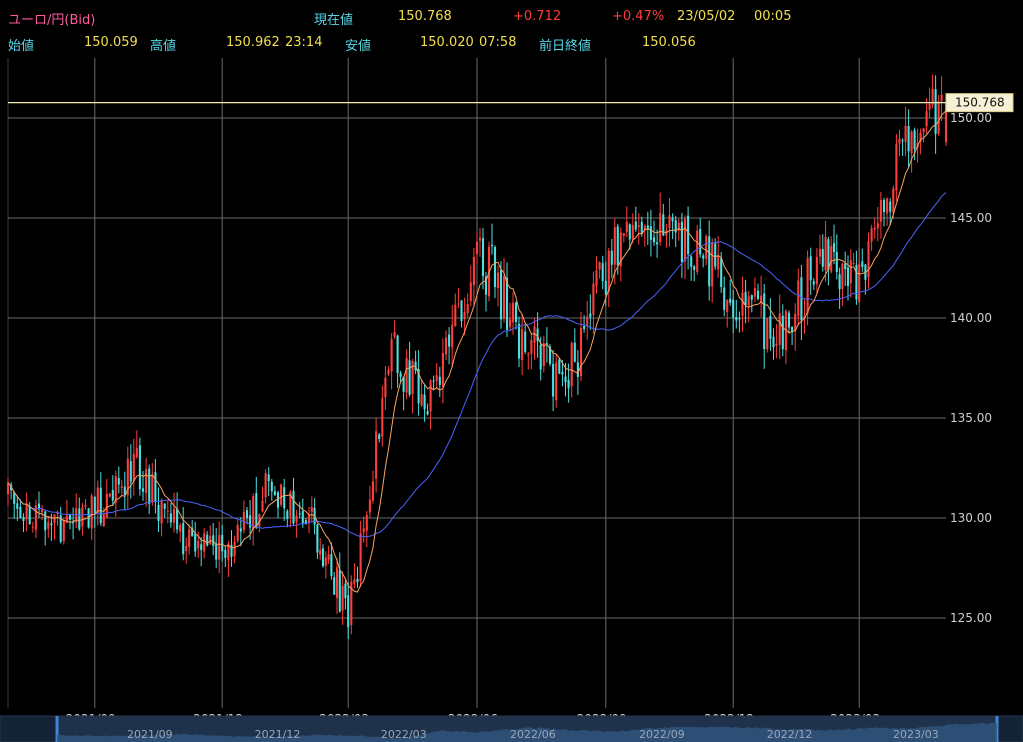 This screenshot has height=742, width=1023. What do you see at coordinates (111, 42) in the screenshot?
I see `open-value: 150.059` at bounding box center [111, 42].